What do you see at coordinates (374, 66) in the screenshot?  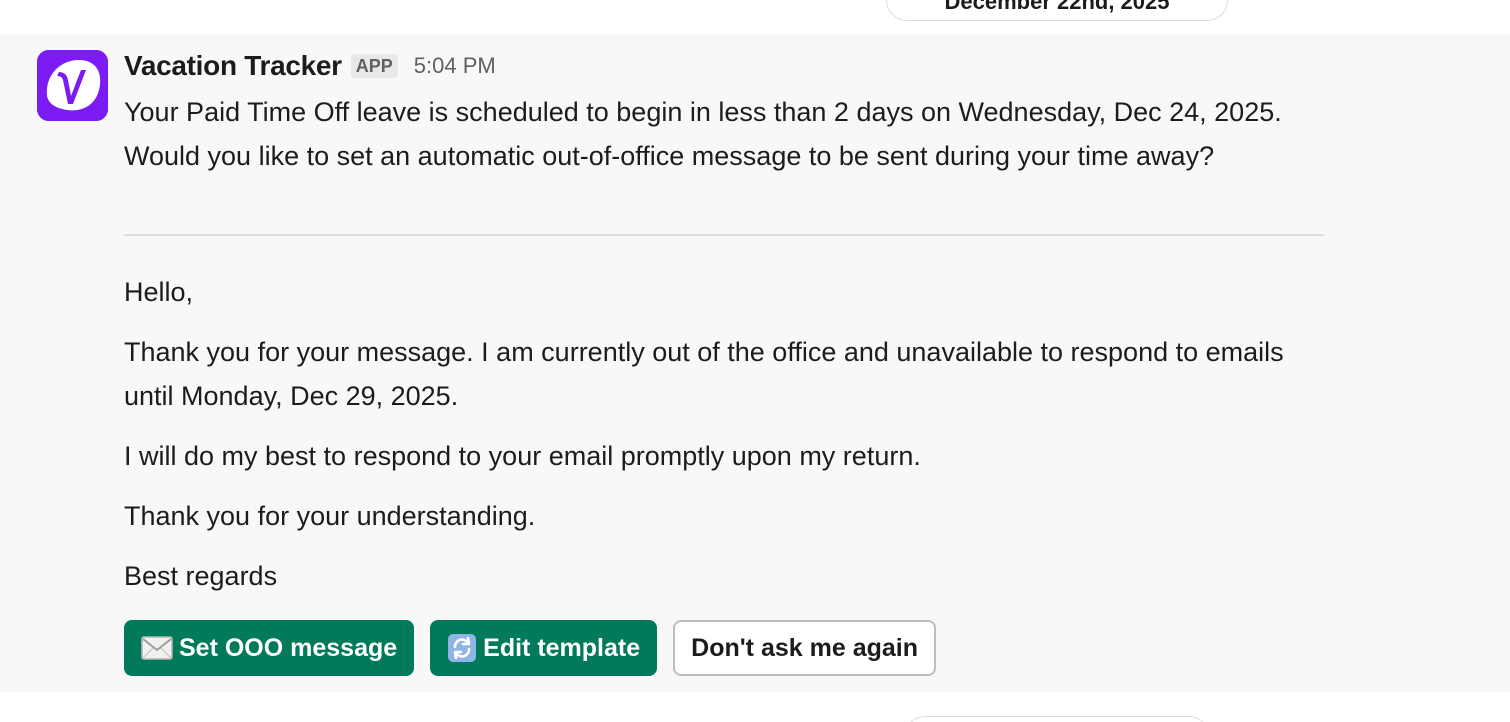 I see `app-badge: APP` at bounding box center [374, 66].